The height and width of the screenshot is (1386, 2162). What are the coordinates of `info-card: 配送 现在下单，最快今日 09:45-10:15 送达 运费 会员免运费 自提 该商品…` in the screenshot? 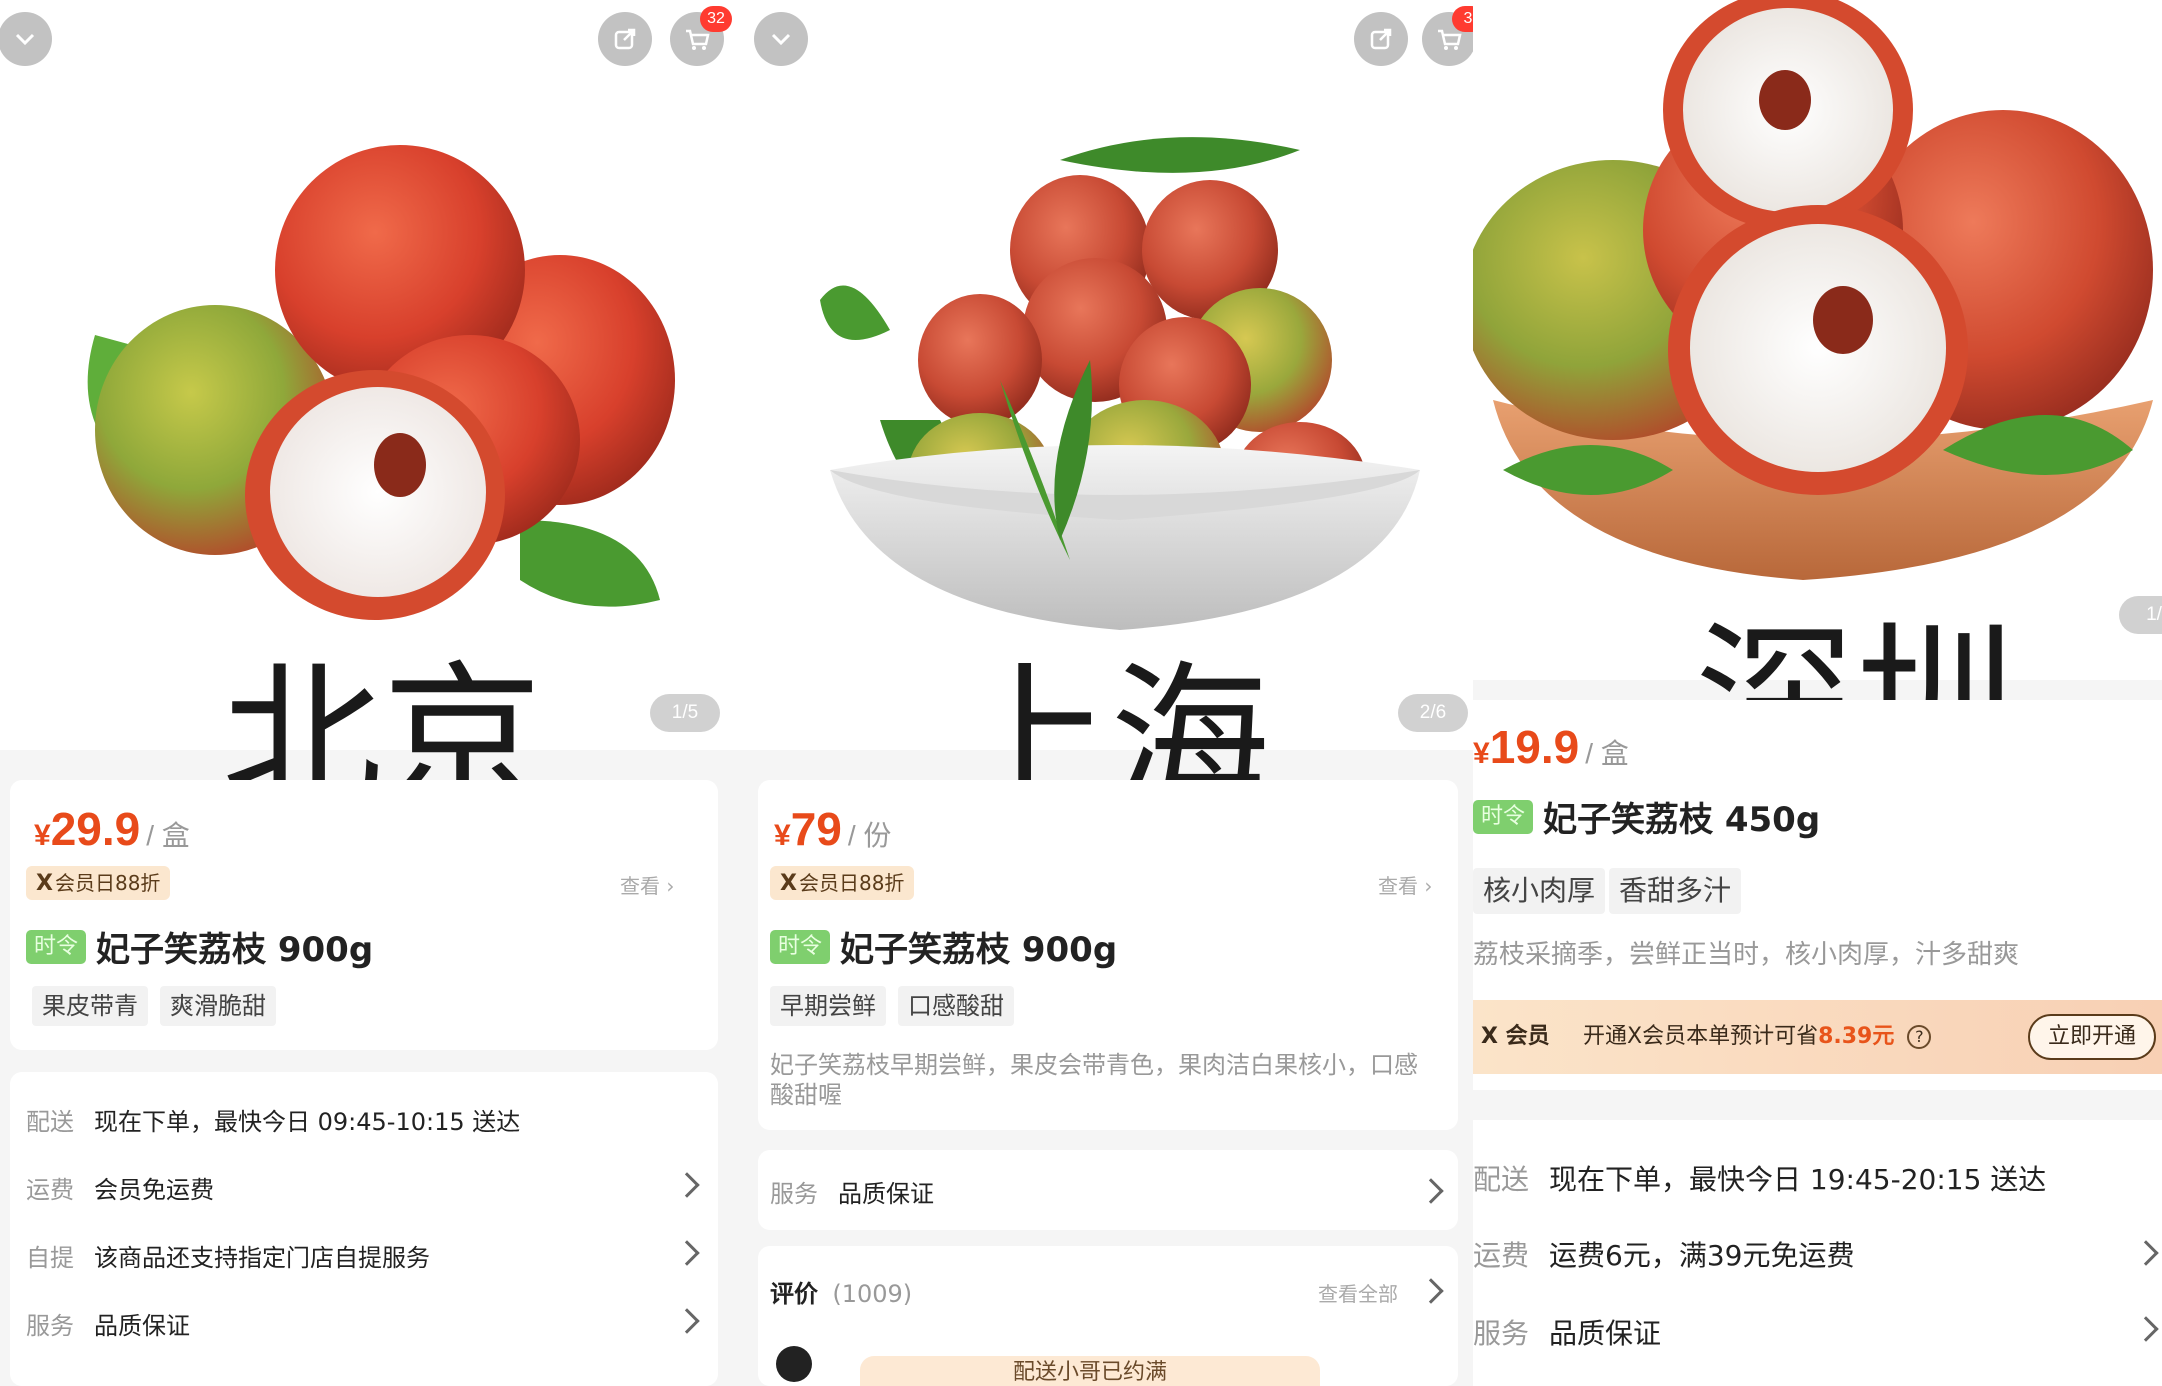 It's located at (364, 1229).